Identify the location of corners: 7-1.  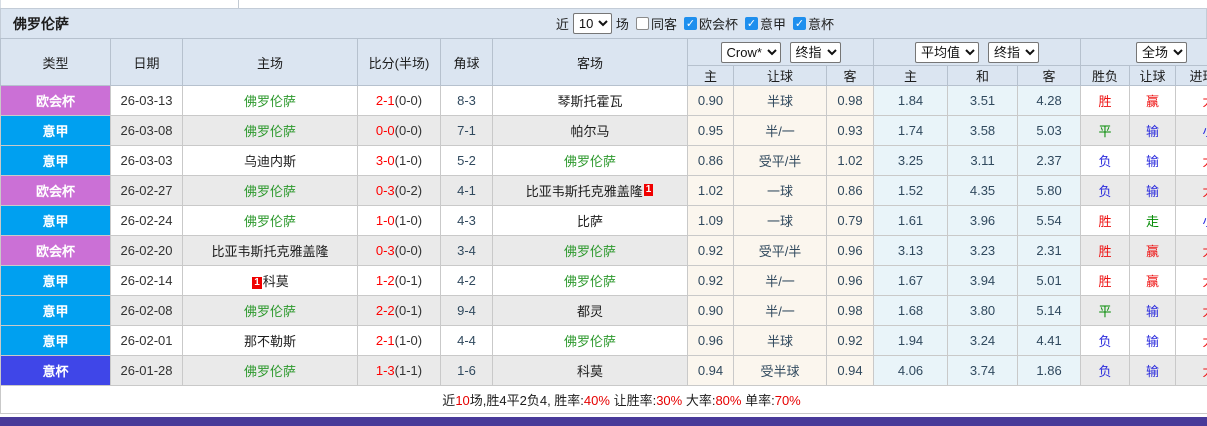
(466, 130).